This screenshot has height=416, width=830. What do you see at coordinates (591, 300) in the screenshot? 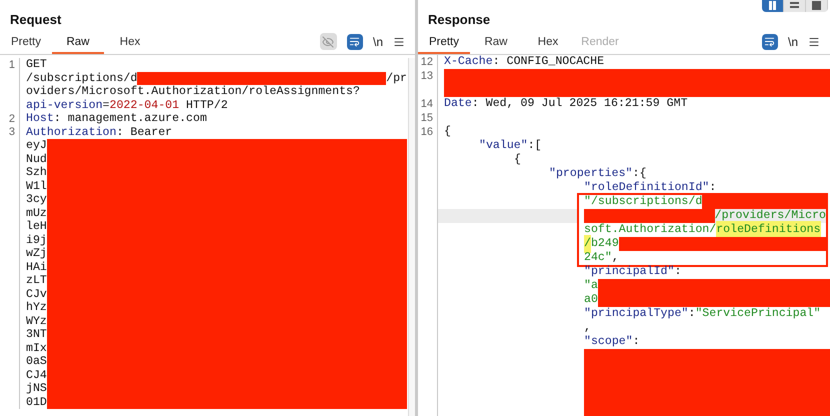
I see `code-text: a0` at bounding box center [591, 300].